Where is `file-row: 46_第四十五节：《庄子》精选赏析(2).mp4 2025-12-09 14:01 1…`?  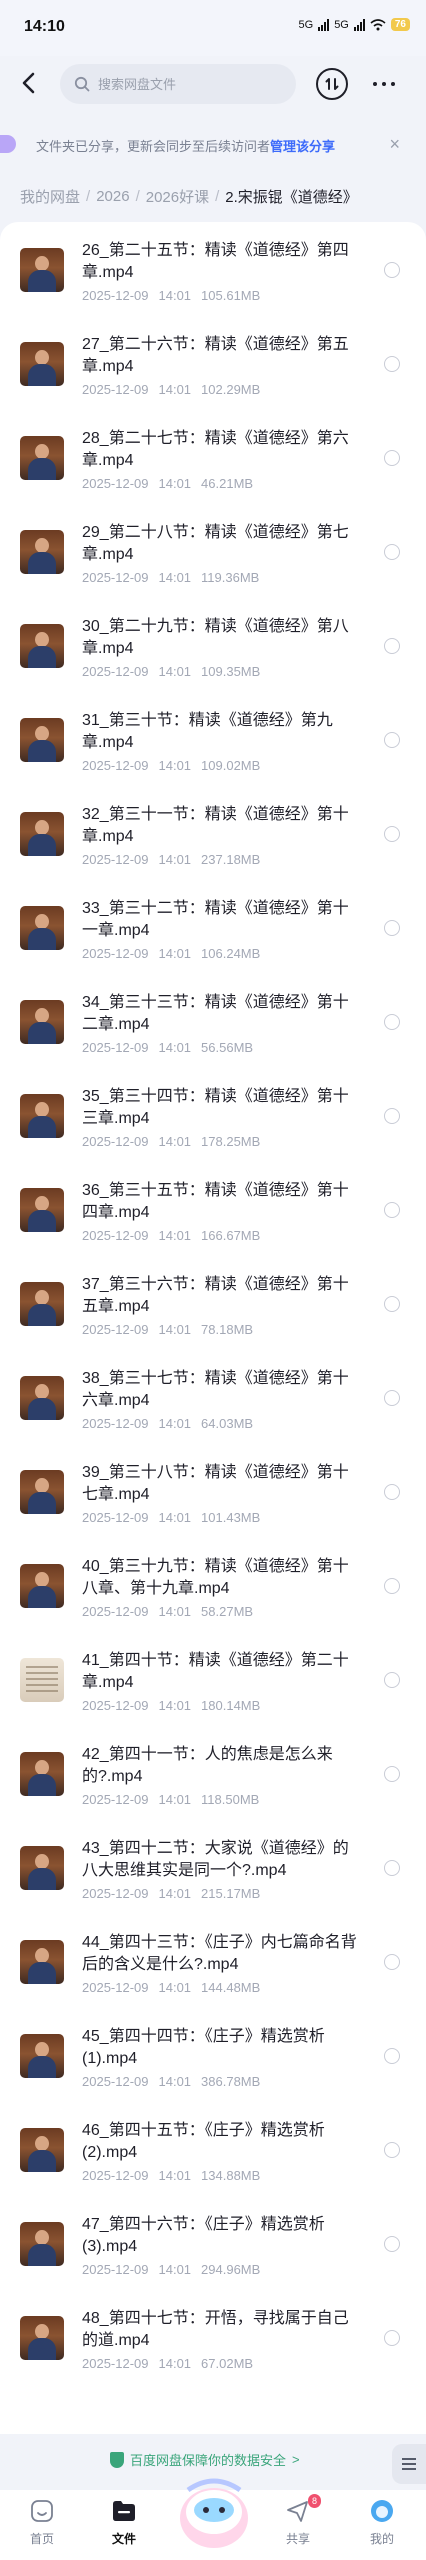 file-row: 46_第四十五节：《庄子》精选赏析(2).mp4 2025-12-09 14:01 1… is located at coordinates (213, 2155).